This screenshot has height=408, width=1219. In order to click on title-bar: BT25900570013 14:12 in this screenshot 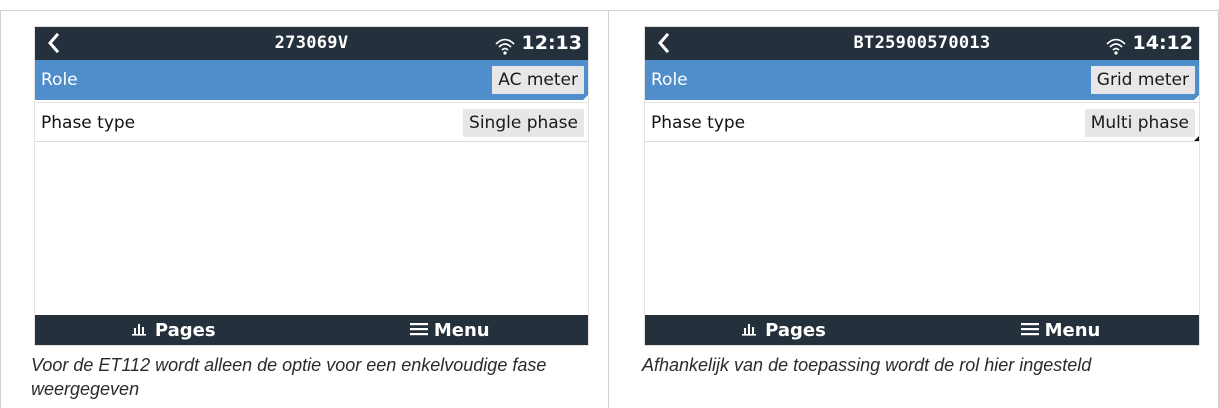, I will do `click(922, 43)`.